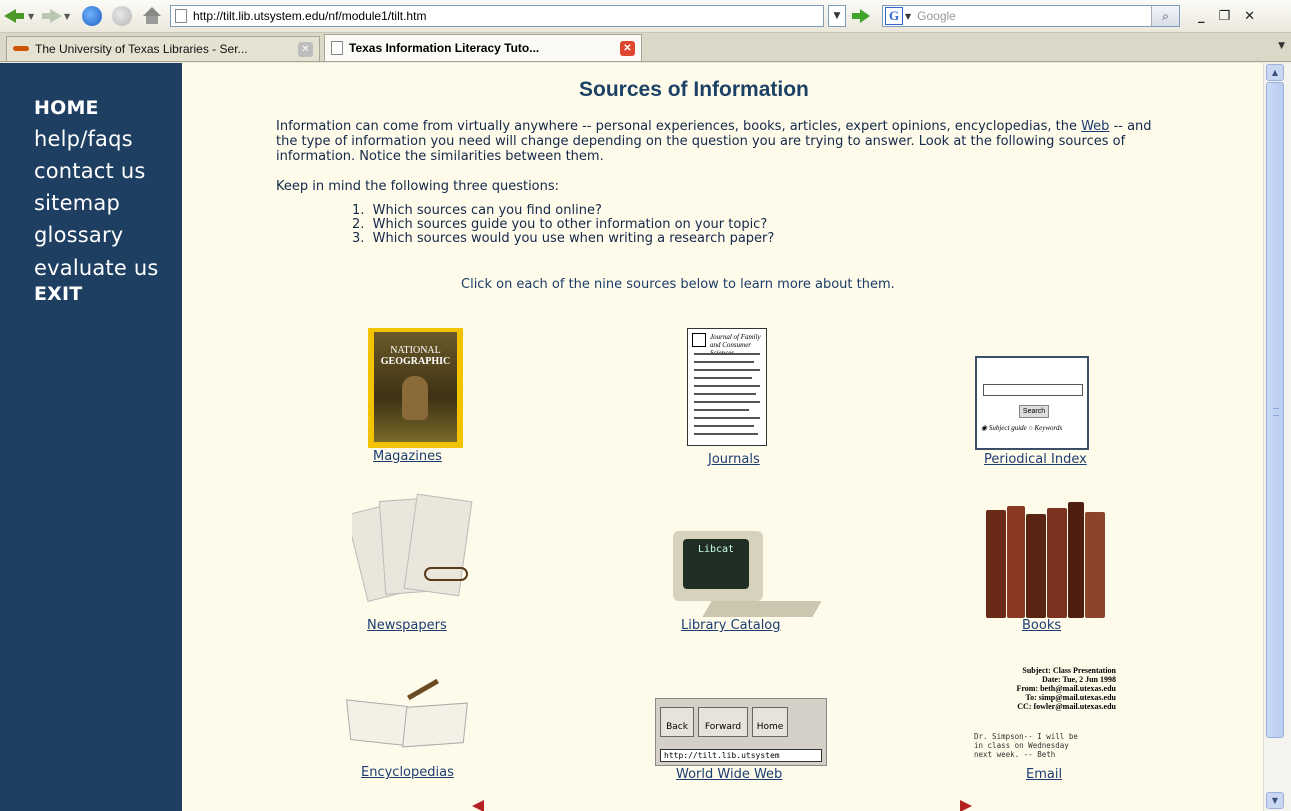 The height and width of the screenshot is (811, 1291). Describe the element at coordinates (32, 16) in the screenshot. I see `back-dropdown-icon: ▼` at that location.